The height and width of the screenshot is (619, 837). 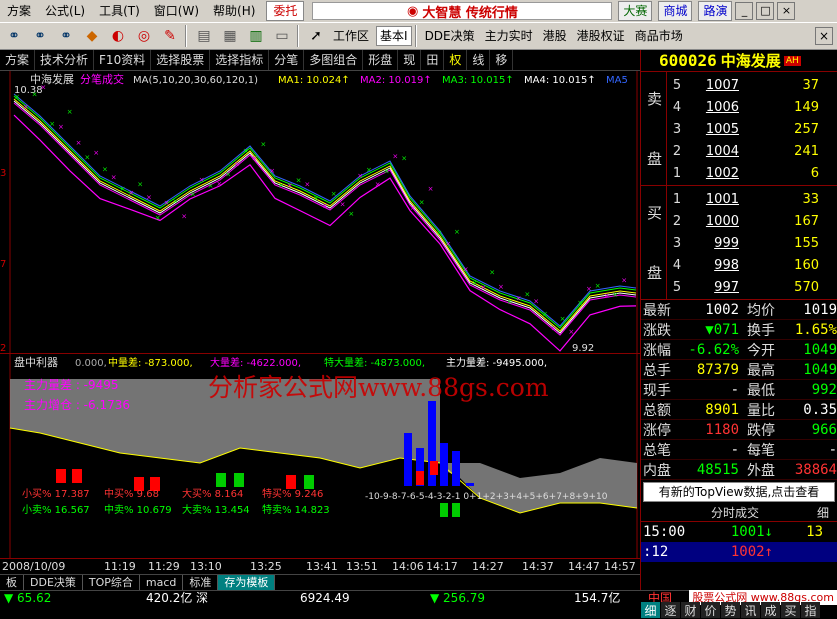 I want to click on quote-tab: 财, so click(x=690, y=610).